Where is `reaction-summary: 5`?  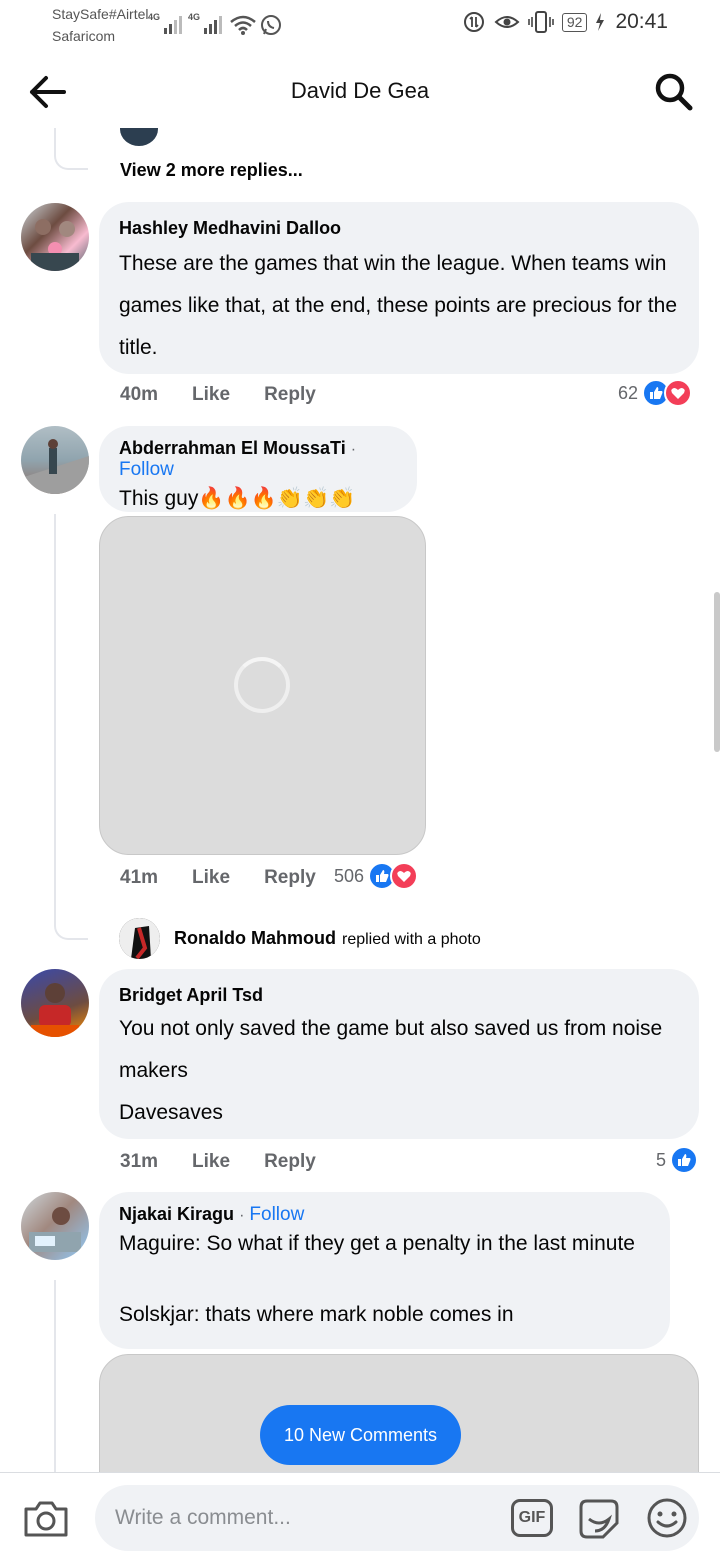
reaction-summary: 5 is located at coordinates (677, 1160).